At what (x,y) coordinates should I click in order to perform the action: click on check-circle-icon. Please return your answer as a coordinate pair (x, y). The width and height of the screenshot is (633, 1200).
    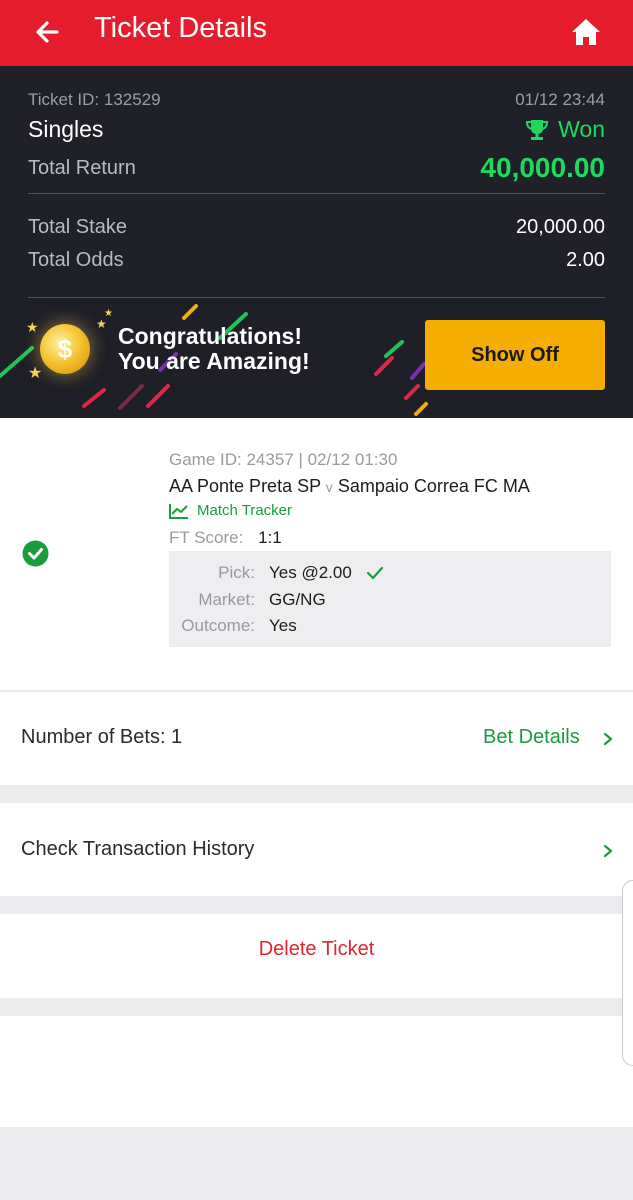
    Looking at the image, I should click on (35, 553).